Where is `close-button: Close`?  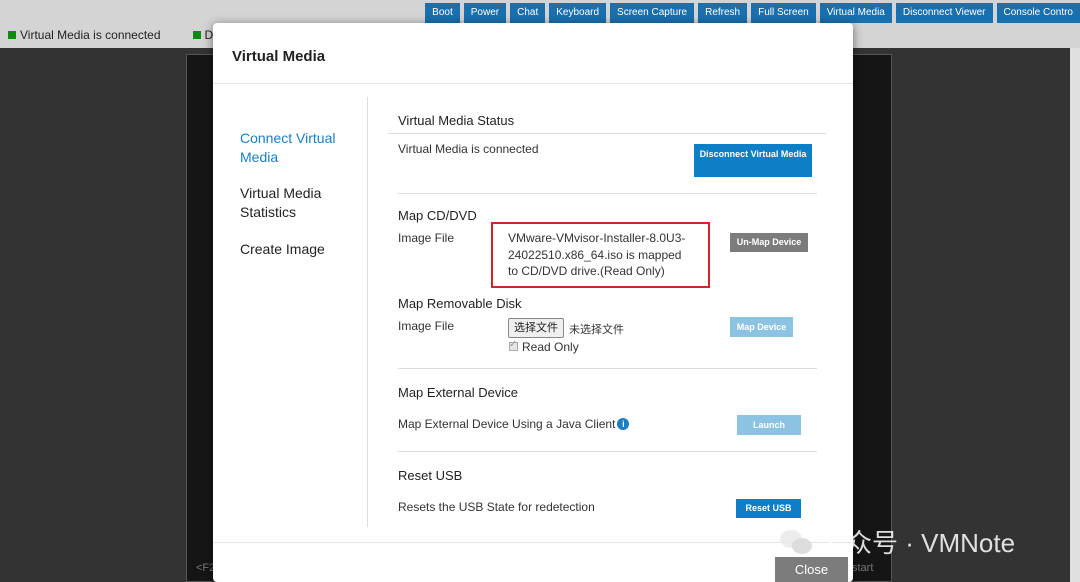
close-button: Close is located at coordinates (811, 569).